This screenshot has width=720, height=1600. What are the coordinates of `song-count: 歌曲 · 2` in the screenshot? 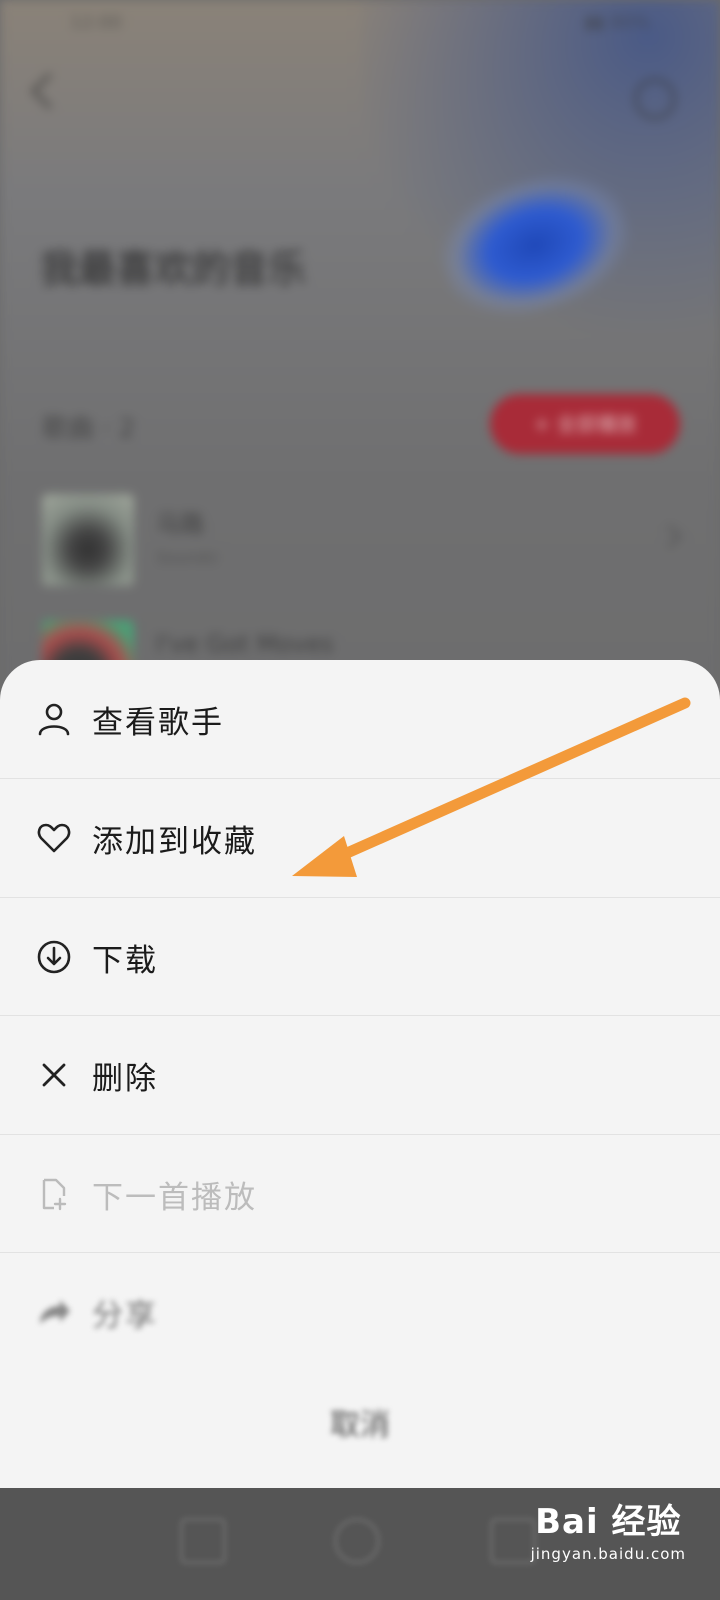 It's located at (89, 429).